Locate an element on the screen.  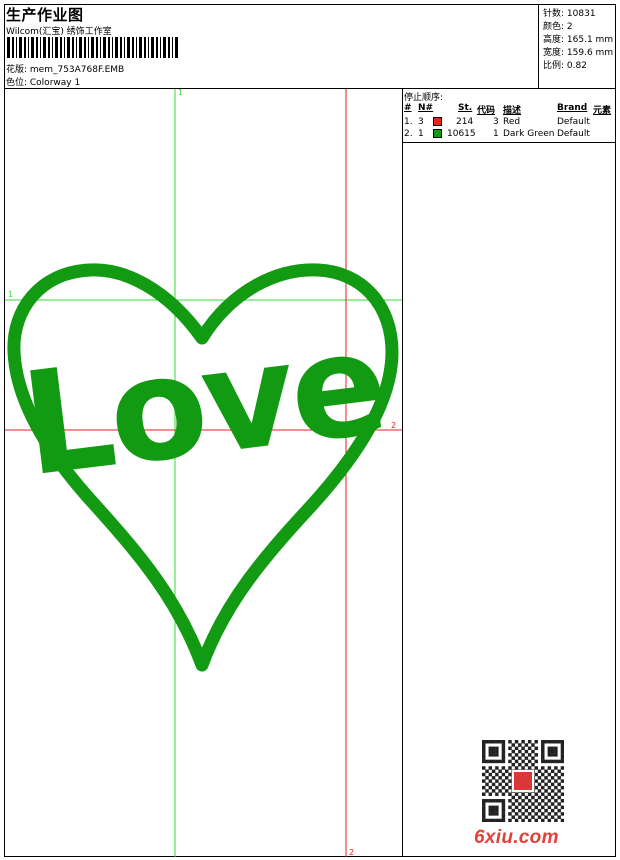
guide-label-bottom: 2 is located at coordinates (352, 852).